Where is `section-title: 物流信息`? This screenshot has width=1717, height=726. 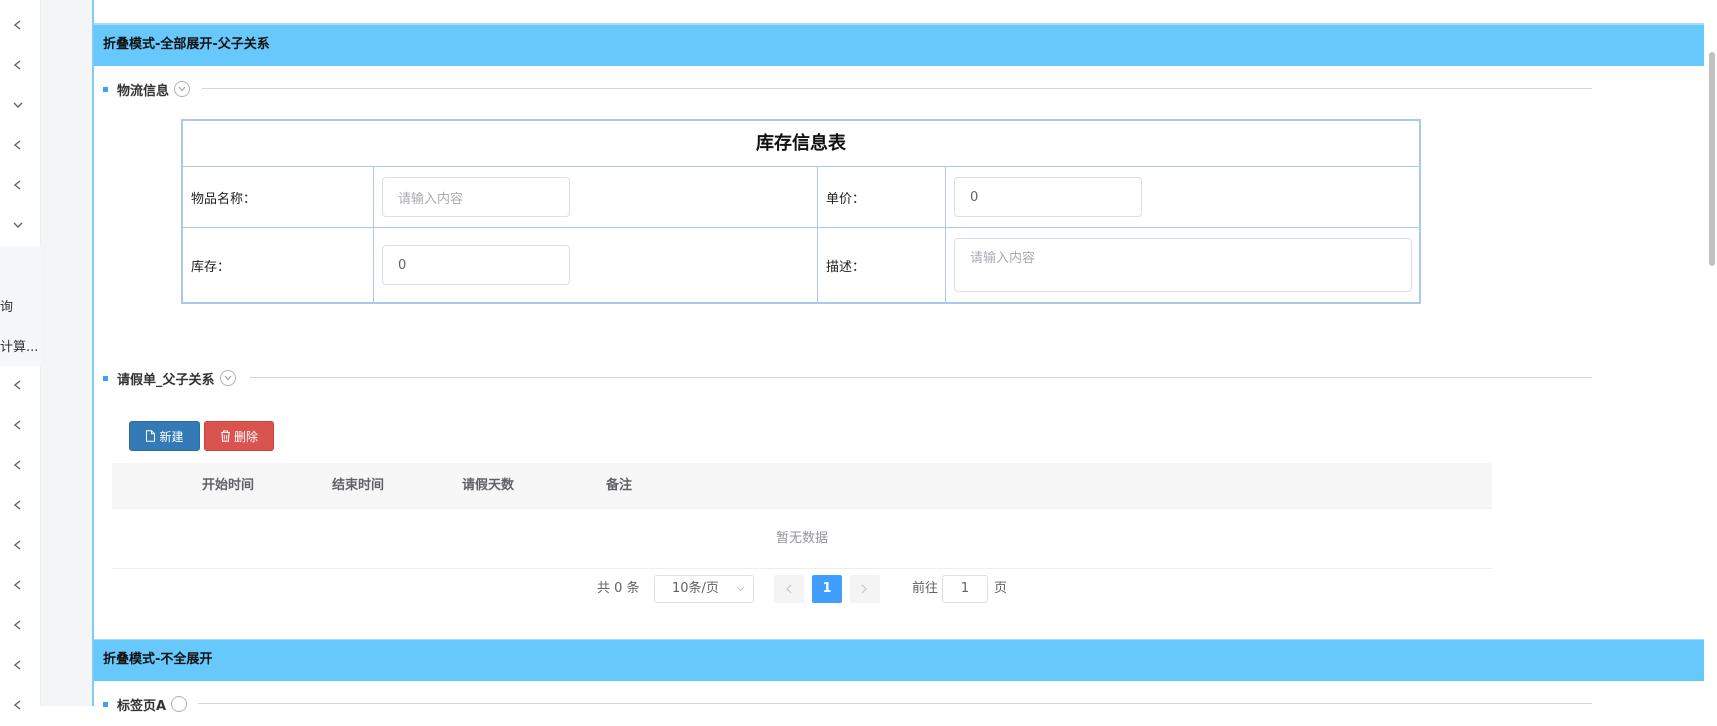
section-title: 物流信息 is located at coordinates (143, 91).